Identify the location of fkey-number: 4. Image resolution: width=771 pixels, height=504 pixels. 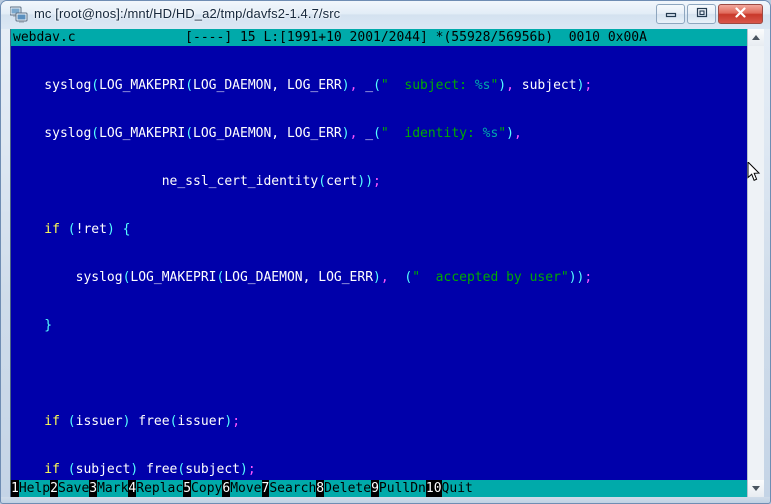
(132, 488).